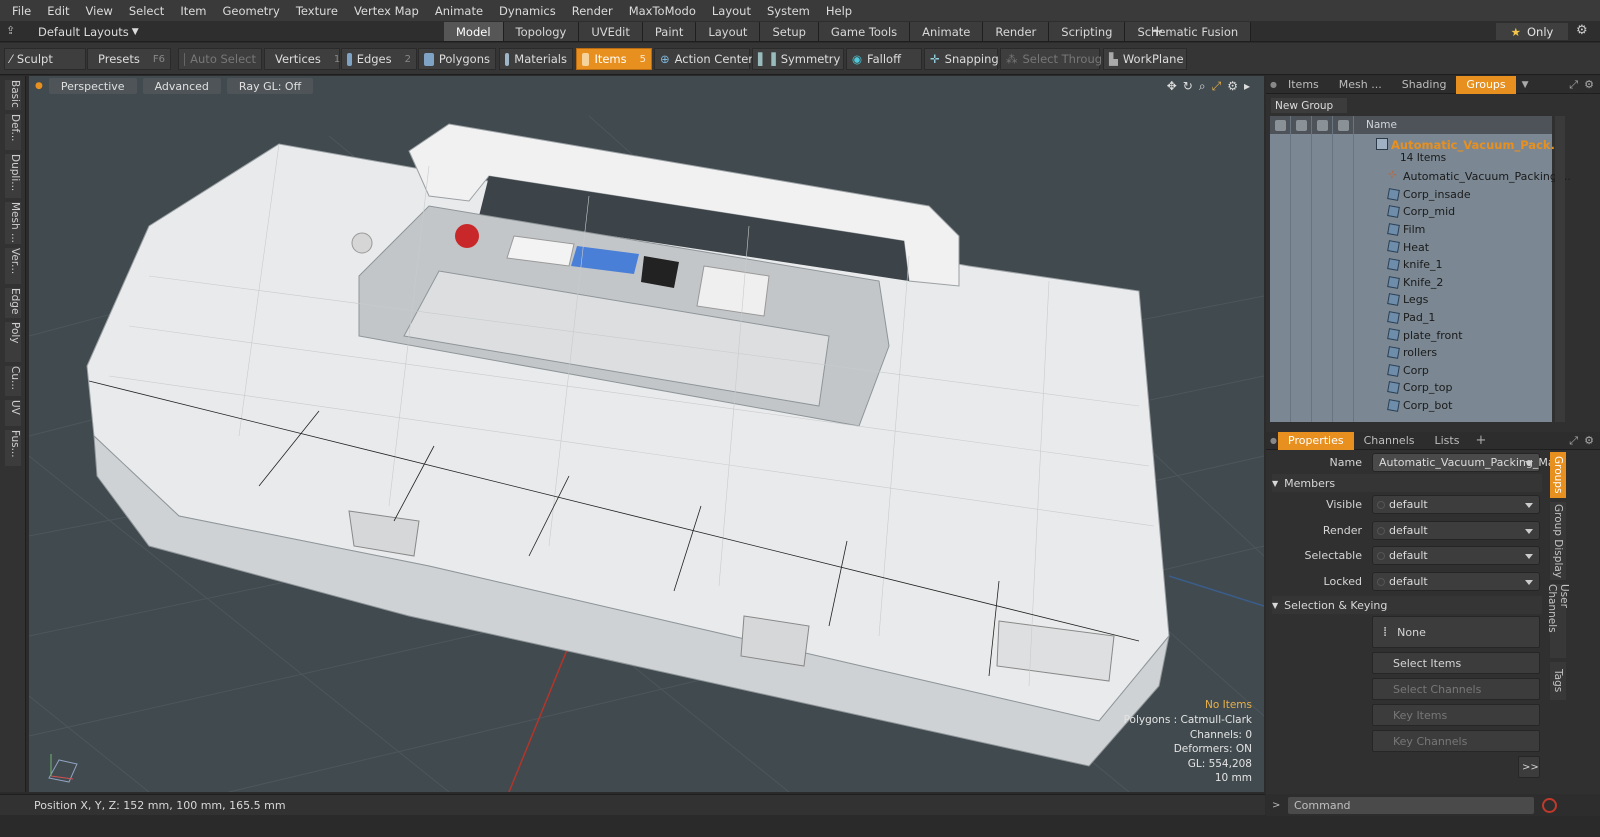  What do you see at coordinates (1424, 85) in the screenshot?
I see `tab-shading: Shading` at bounding box center [1424, 85].